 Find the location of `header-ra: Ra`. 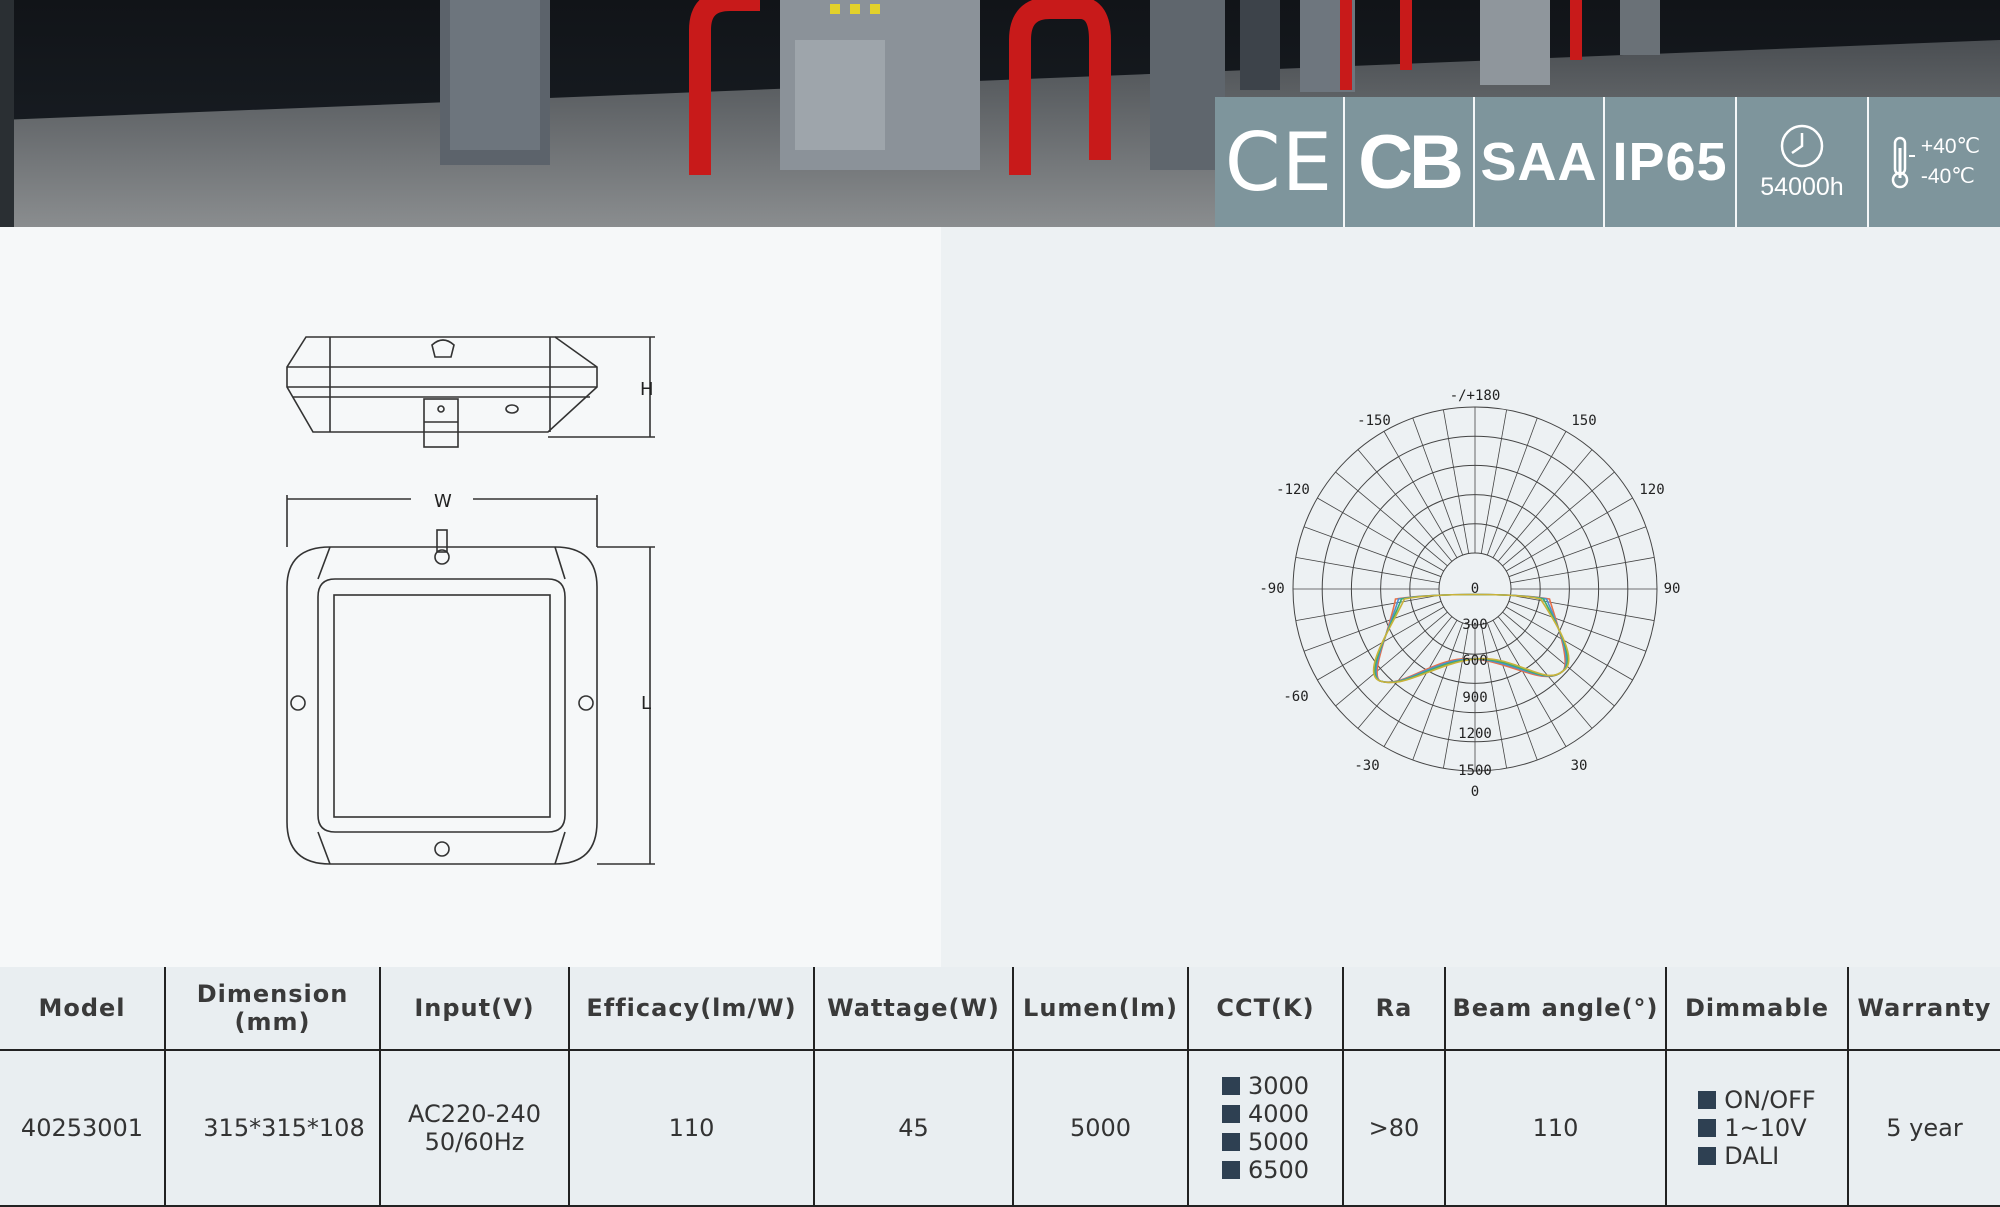

header-ra: Ra is located at coordinates (1394, 1009).